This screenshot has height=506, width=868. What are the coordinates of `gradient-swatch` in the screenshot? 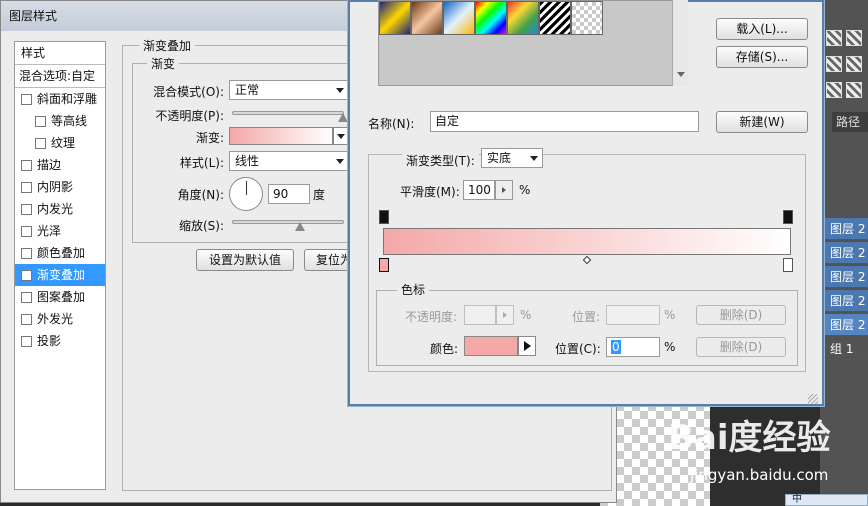 It's located at (281, 136).